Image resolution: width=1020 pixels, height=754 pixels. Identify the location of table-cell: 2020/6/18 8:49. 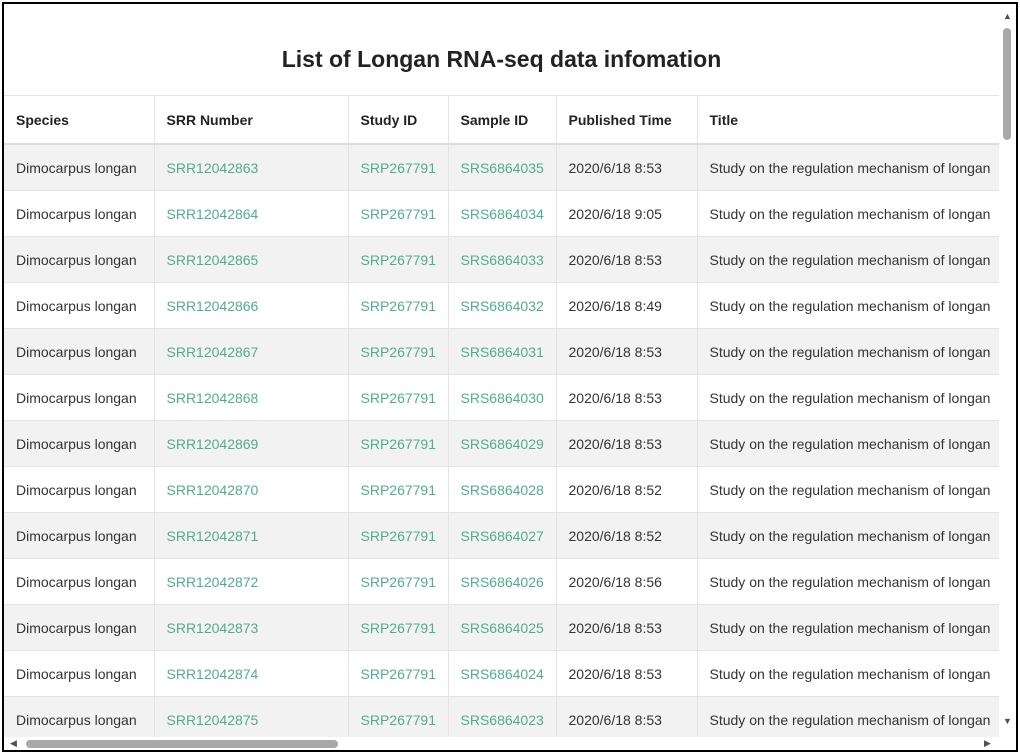
(627, 305).